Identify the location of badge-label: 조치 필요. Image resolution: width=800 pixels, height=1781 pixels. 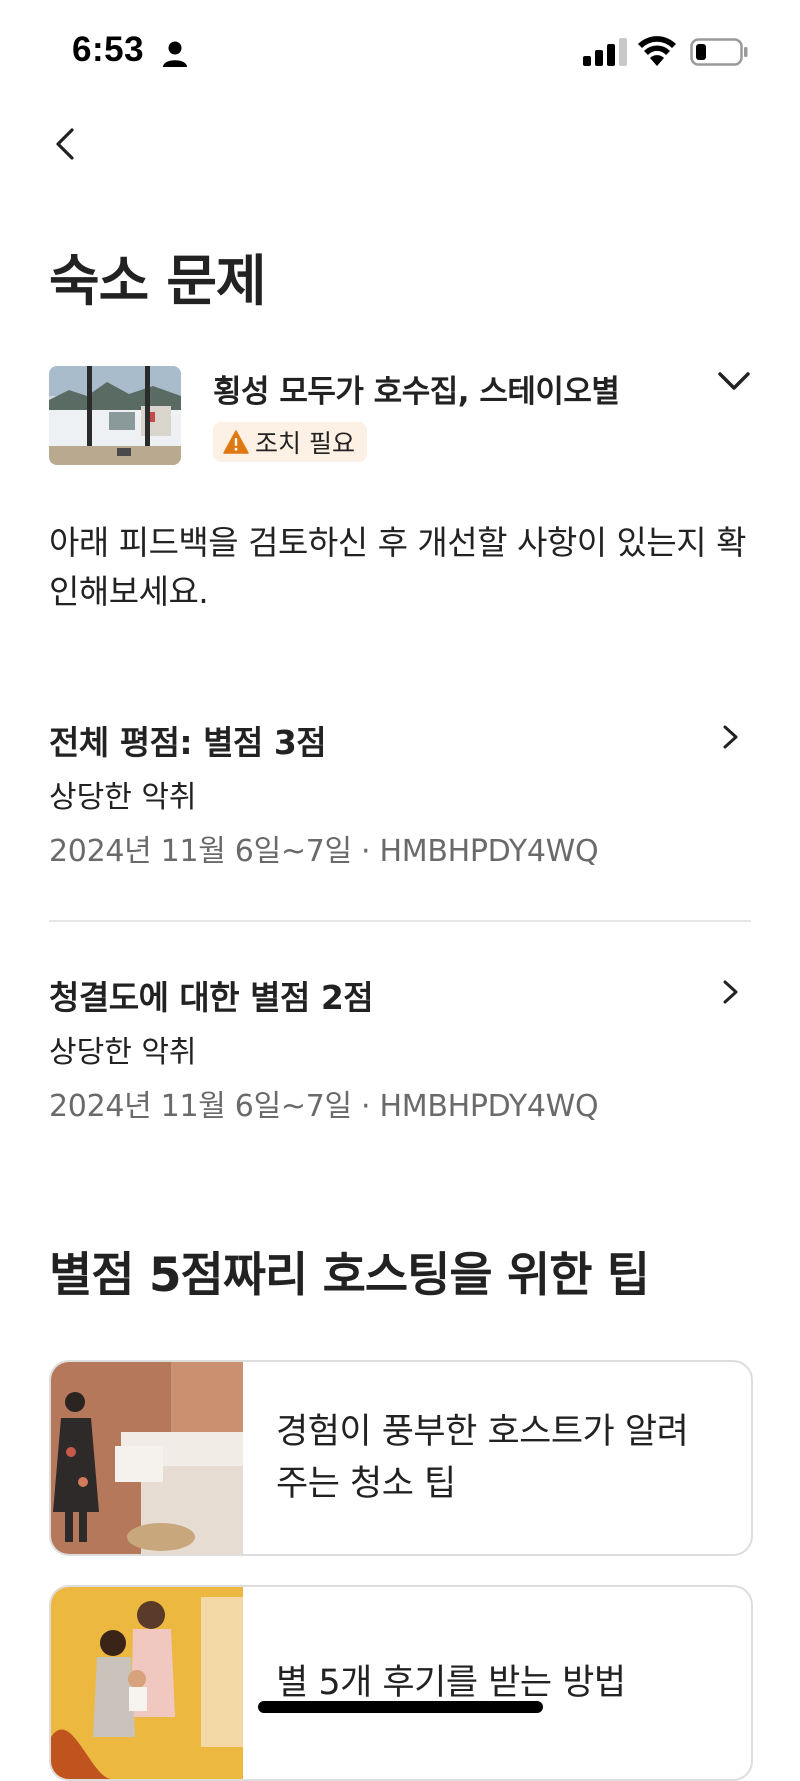
(305, 443).